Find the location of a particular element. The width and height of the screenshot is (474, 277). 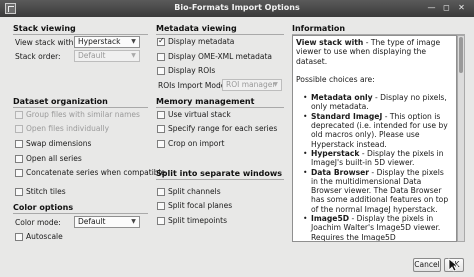

split-timepoints-checkbox: Split timepoints is located at coordinates (192, 220).